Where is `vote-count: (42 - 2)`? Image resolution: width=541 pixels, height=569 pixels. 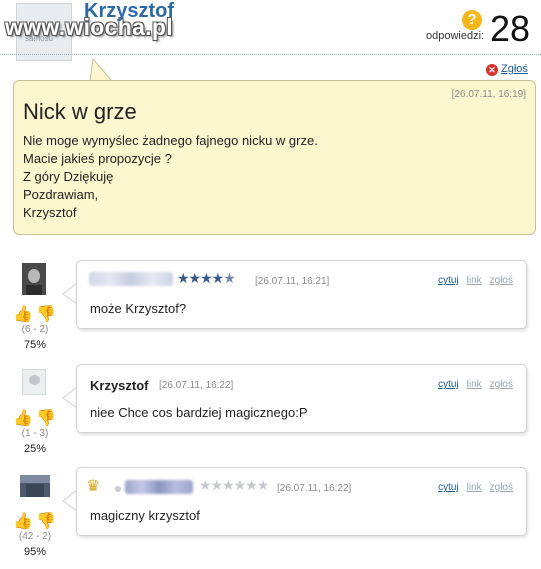
vote-count: (42 - 2) is located at coordinates (35, 536).